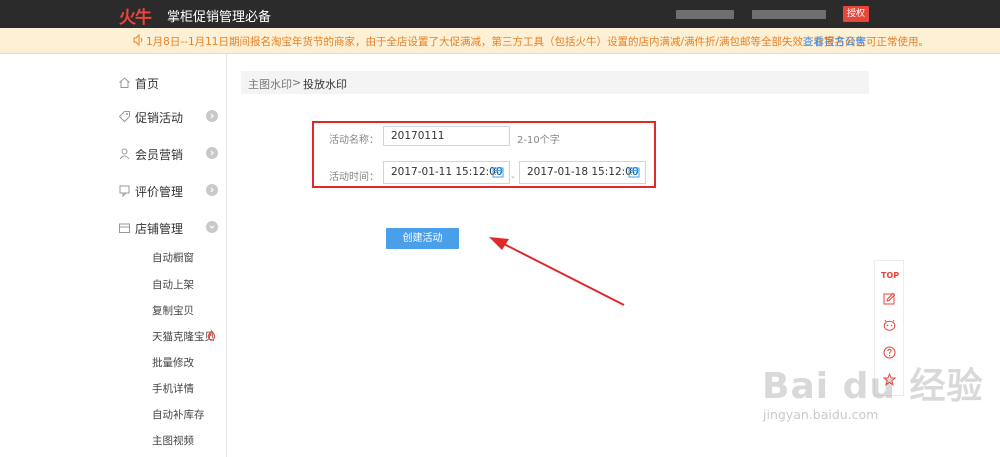 Image resolution: width=1000 pixels, height=457 pixels. I want to click on review-icon, so click(124, 191).